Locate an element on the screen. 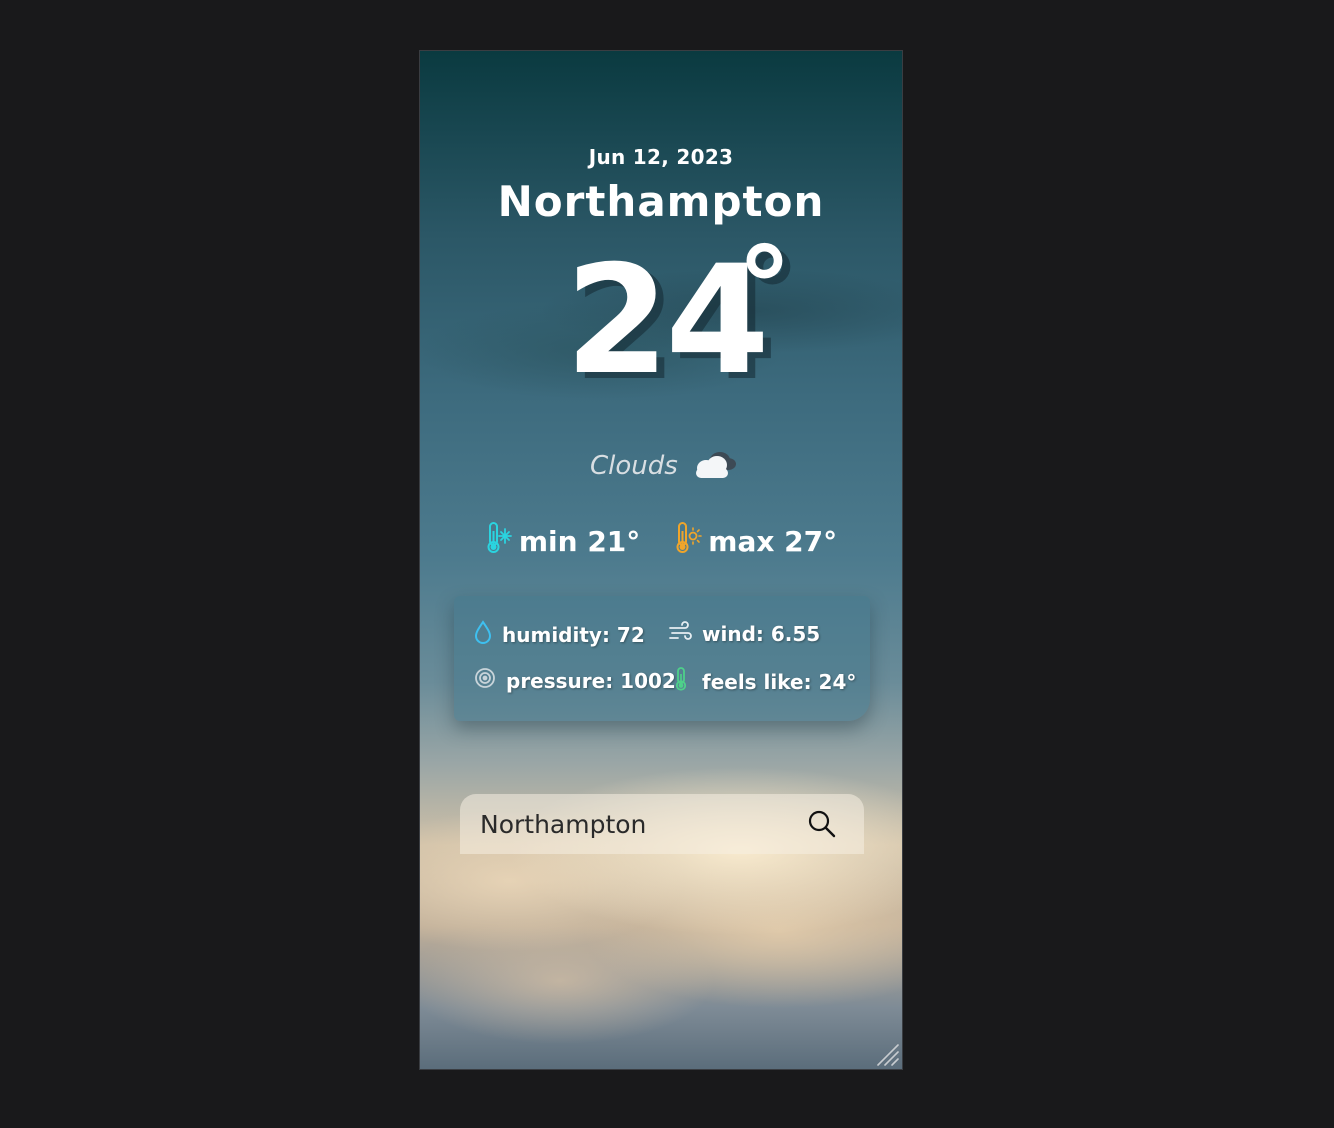 The image size is (1334, 1128). pressure-label: pressure: 1002 is located at coordinates (591, 680).